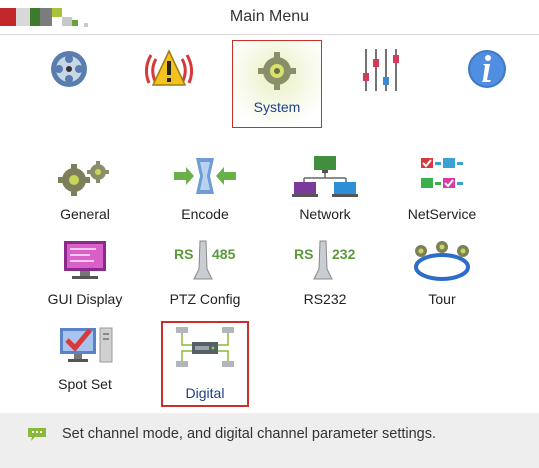  I want to click on item-general: General, so click(85, 190).